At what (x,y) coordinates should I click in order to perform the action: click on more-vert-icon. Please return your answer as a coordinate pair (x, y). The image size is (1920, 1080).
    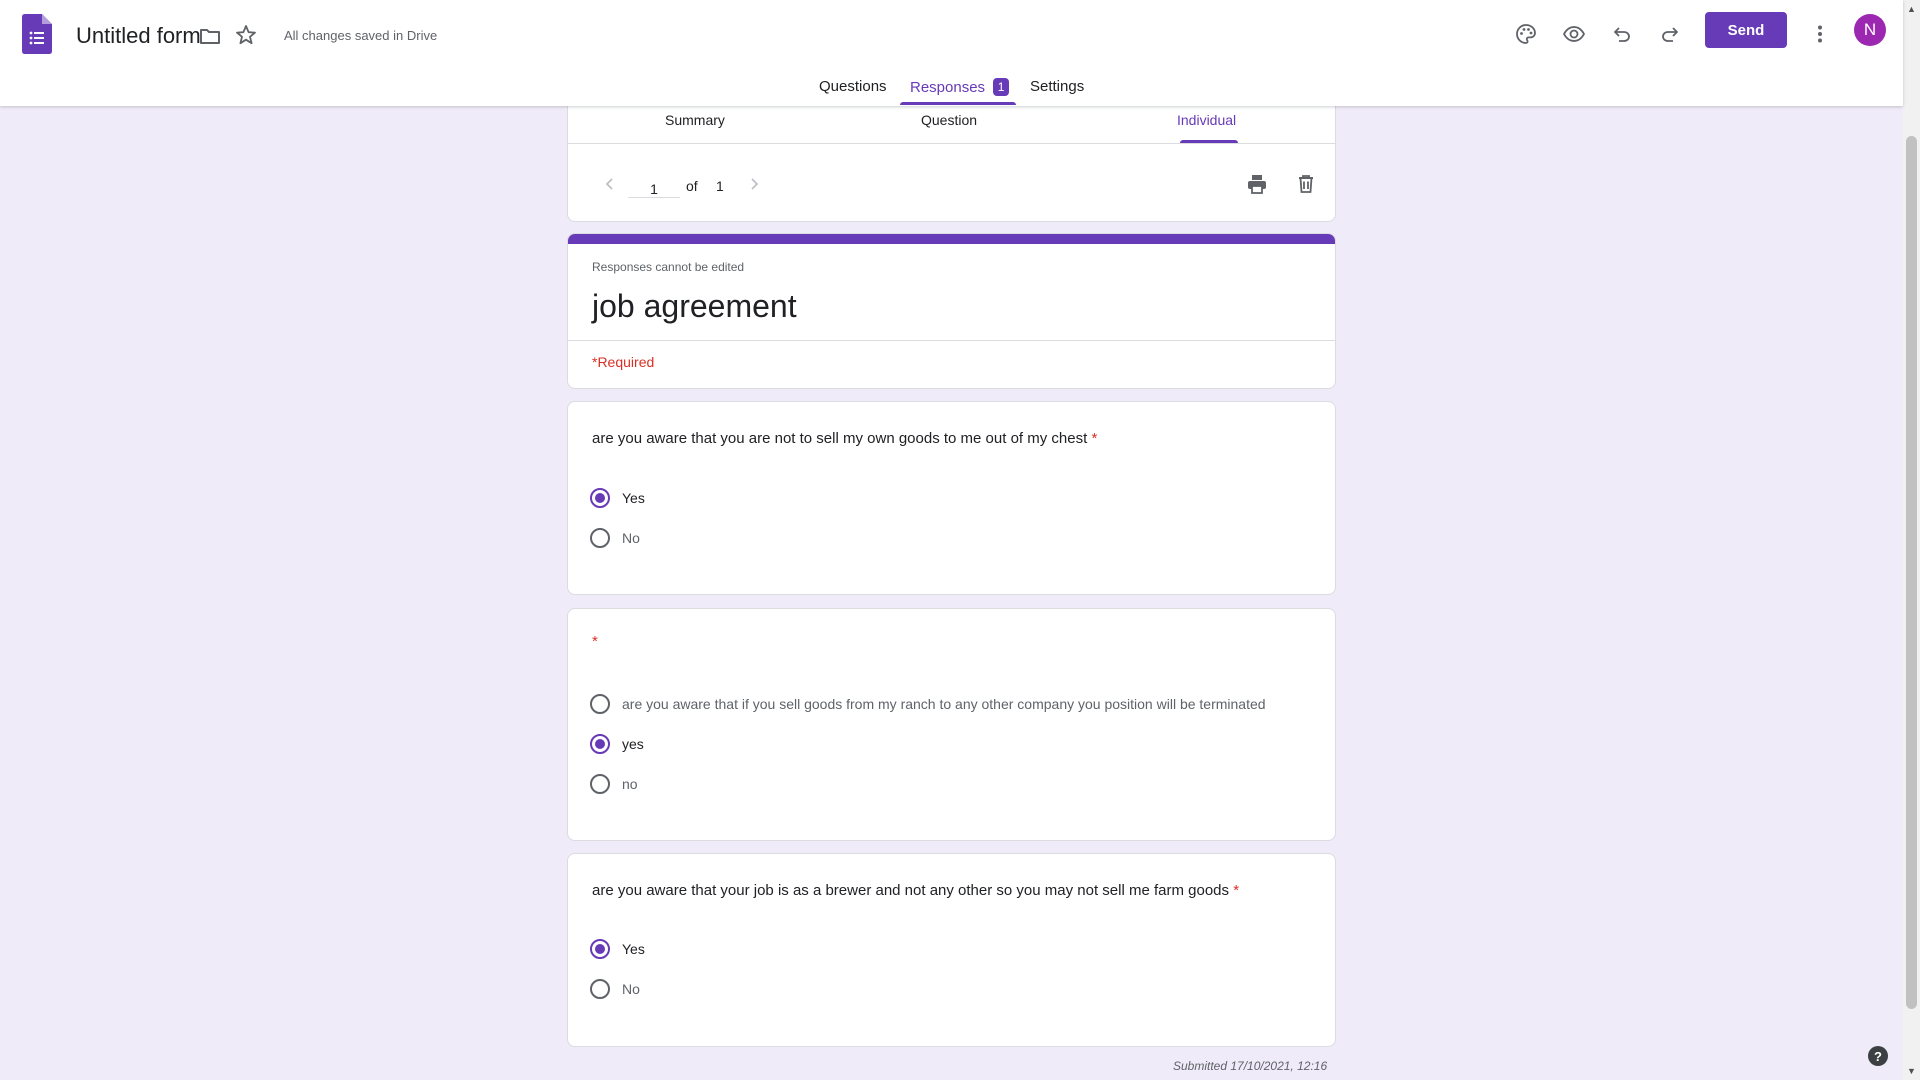
    Looking at the image, I should click on (1820, 34).